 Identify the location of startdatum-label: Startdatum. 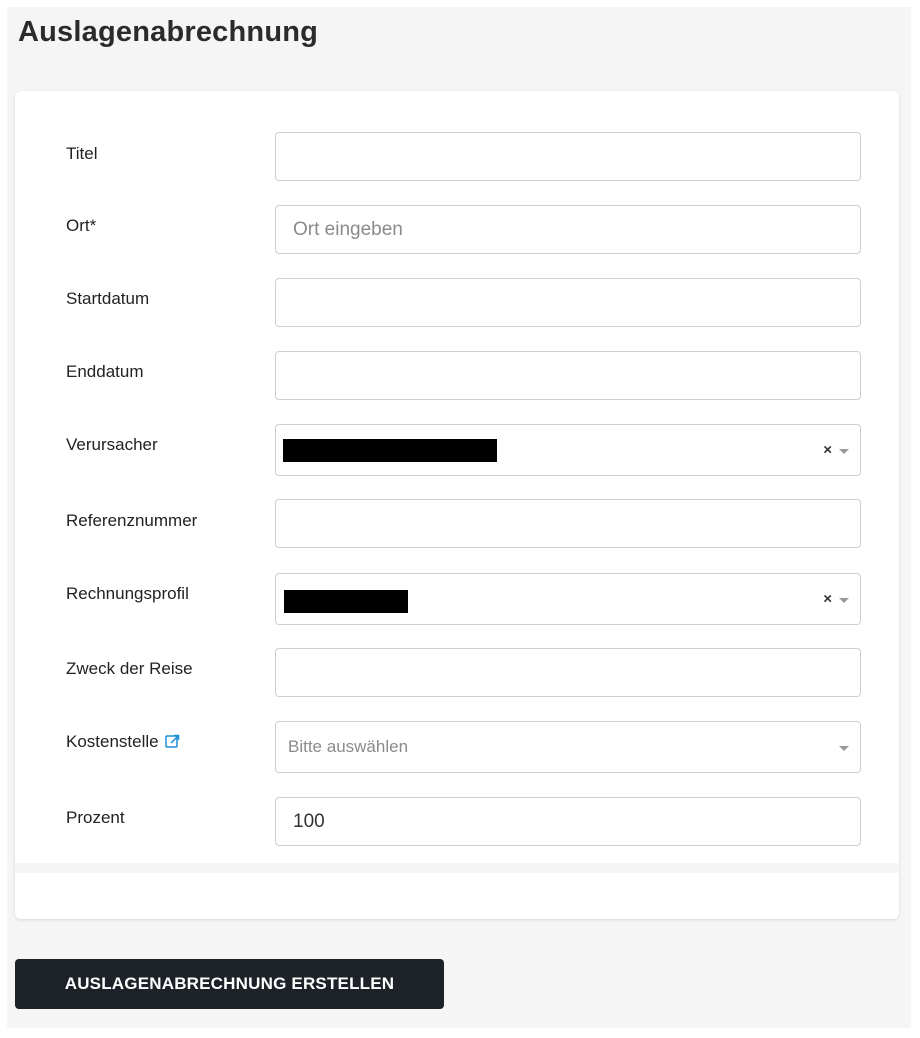
(108, 298).